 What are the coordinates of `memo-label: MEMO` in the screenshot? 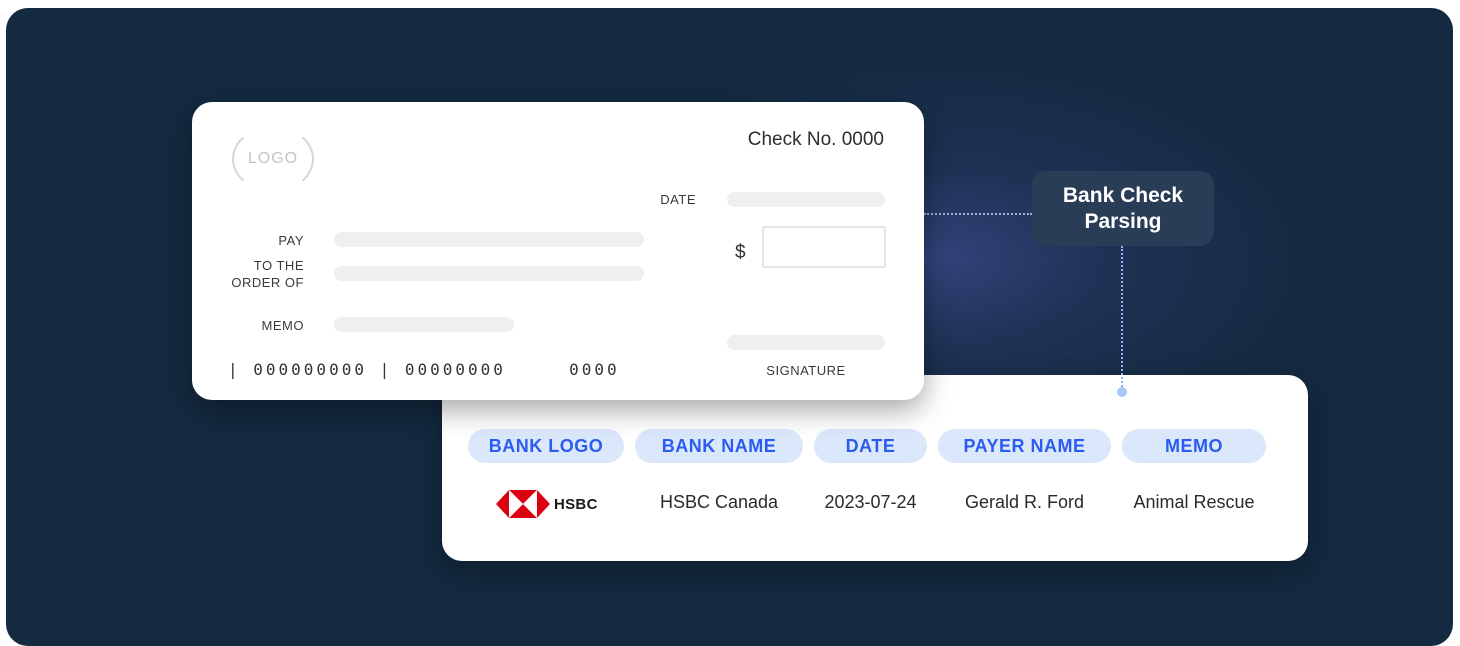 It's located at (282, 325).